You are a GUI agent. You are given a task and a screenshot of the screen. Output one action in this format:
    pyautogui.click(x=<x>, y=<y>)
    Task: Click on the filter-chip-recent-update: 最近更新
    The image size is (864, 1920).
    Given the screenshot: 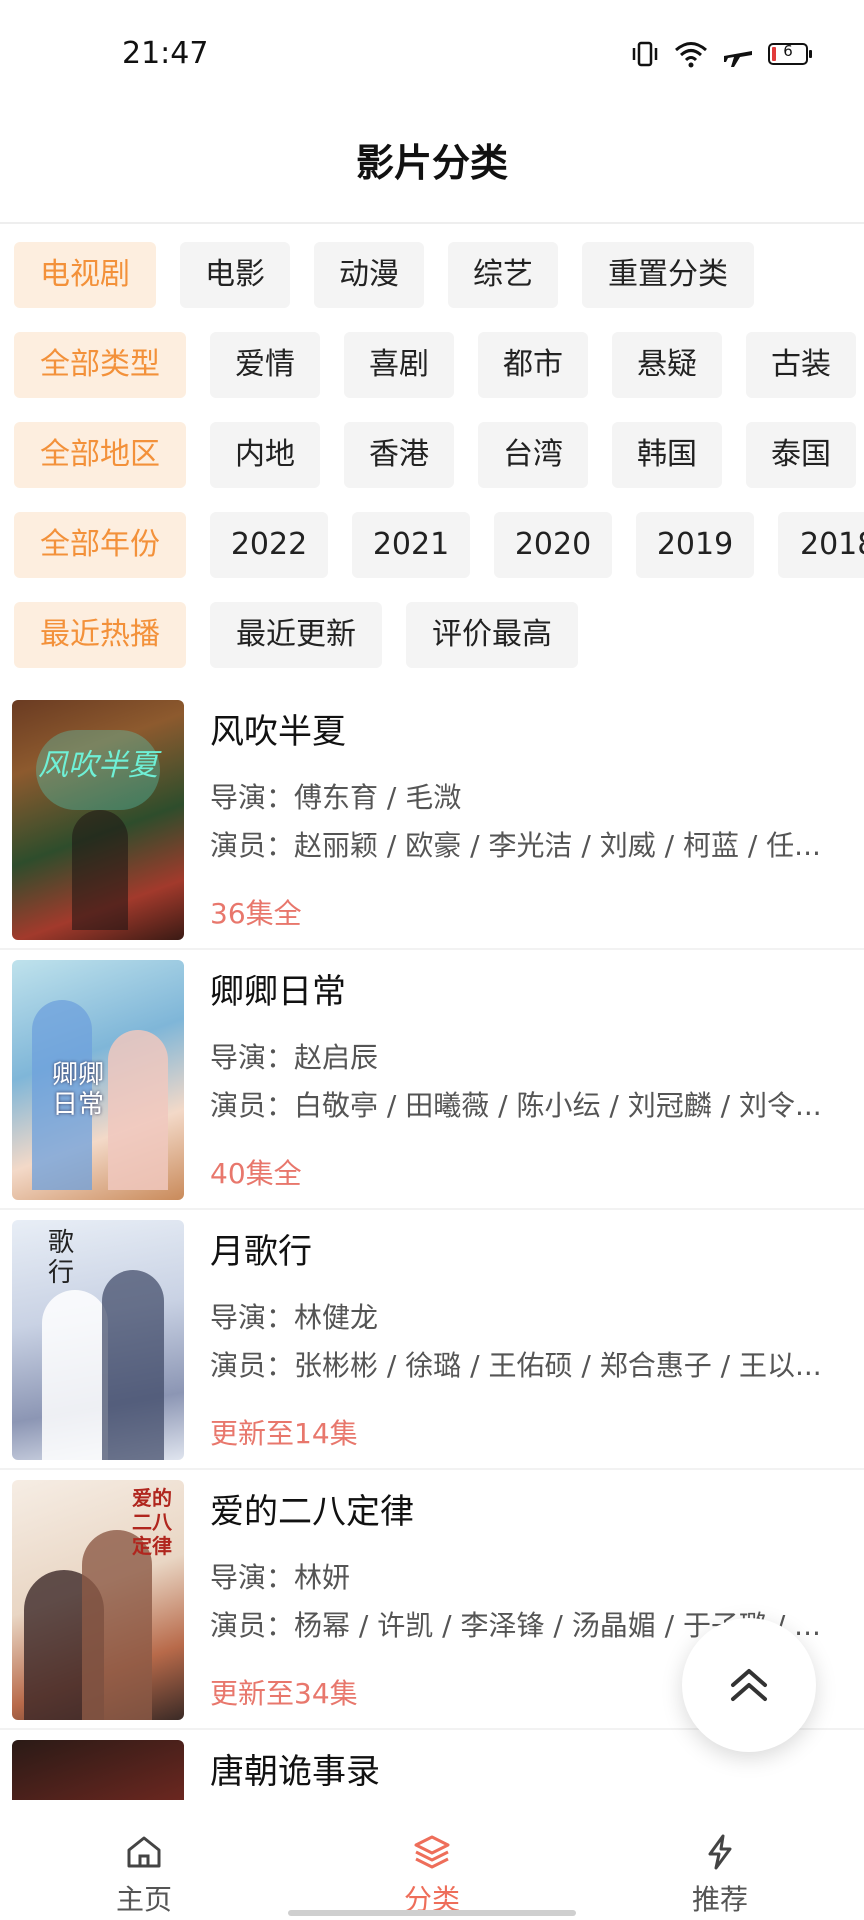 What is the action you would take?
    pyautogui.click(x=296, y=635)
    